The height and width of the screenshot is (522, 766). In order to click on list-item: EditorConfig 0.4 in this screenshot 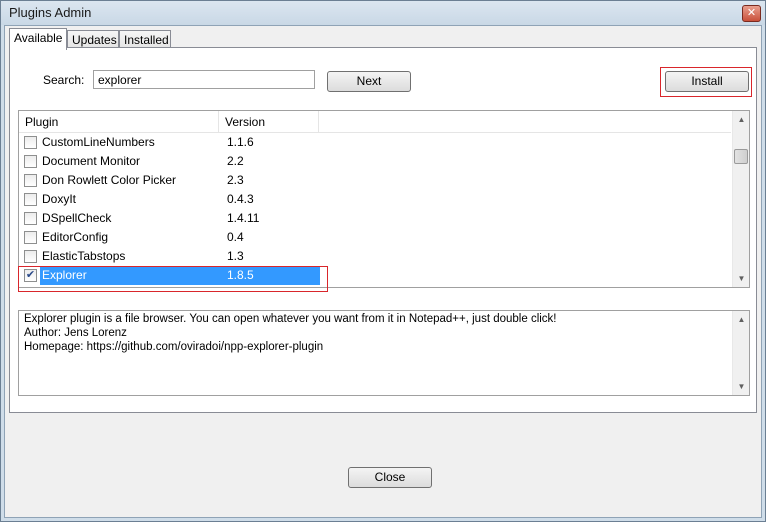, I will do `click(375, 237)`.